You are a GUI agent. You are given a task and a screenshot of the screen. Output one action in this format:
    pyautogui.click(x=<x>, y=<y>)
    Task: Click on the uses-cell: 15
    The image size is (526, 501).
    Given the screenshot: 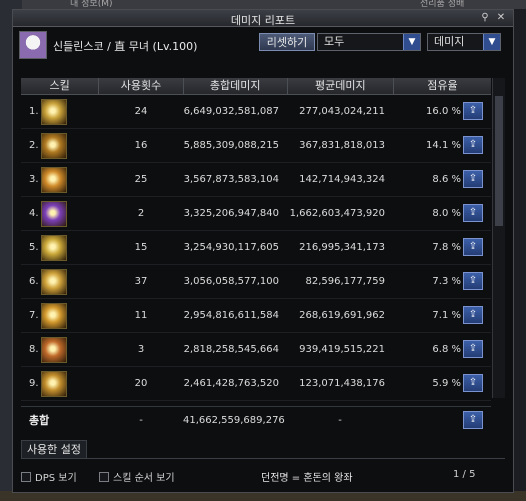 What is the action you would take?
    pyautogui.click(x=141, y=247)
    